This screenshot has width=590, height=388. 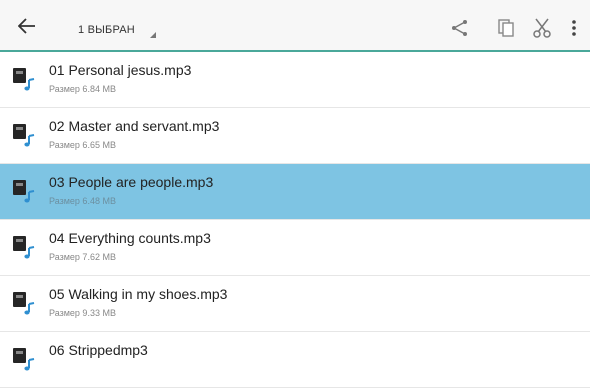 I want to click on file-size: Размер 6.65 MB, so click(x=82, y=145).